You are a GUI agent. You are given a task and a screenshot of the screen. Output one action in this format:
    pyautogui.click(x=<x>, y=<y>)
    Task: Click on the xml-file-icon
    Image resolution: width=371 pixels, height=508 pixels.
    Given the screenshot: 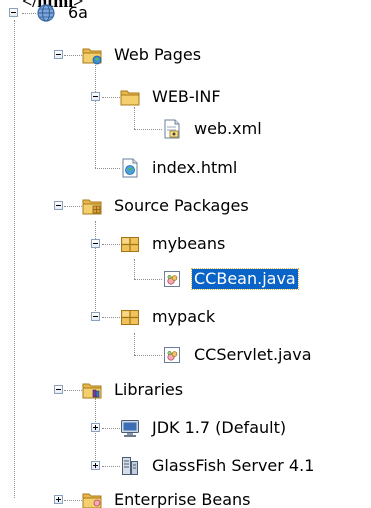 What is the action you would take?
    pyautogui.click(x=172, y=129)
    